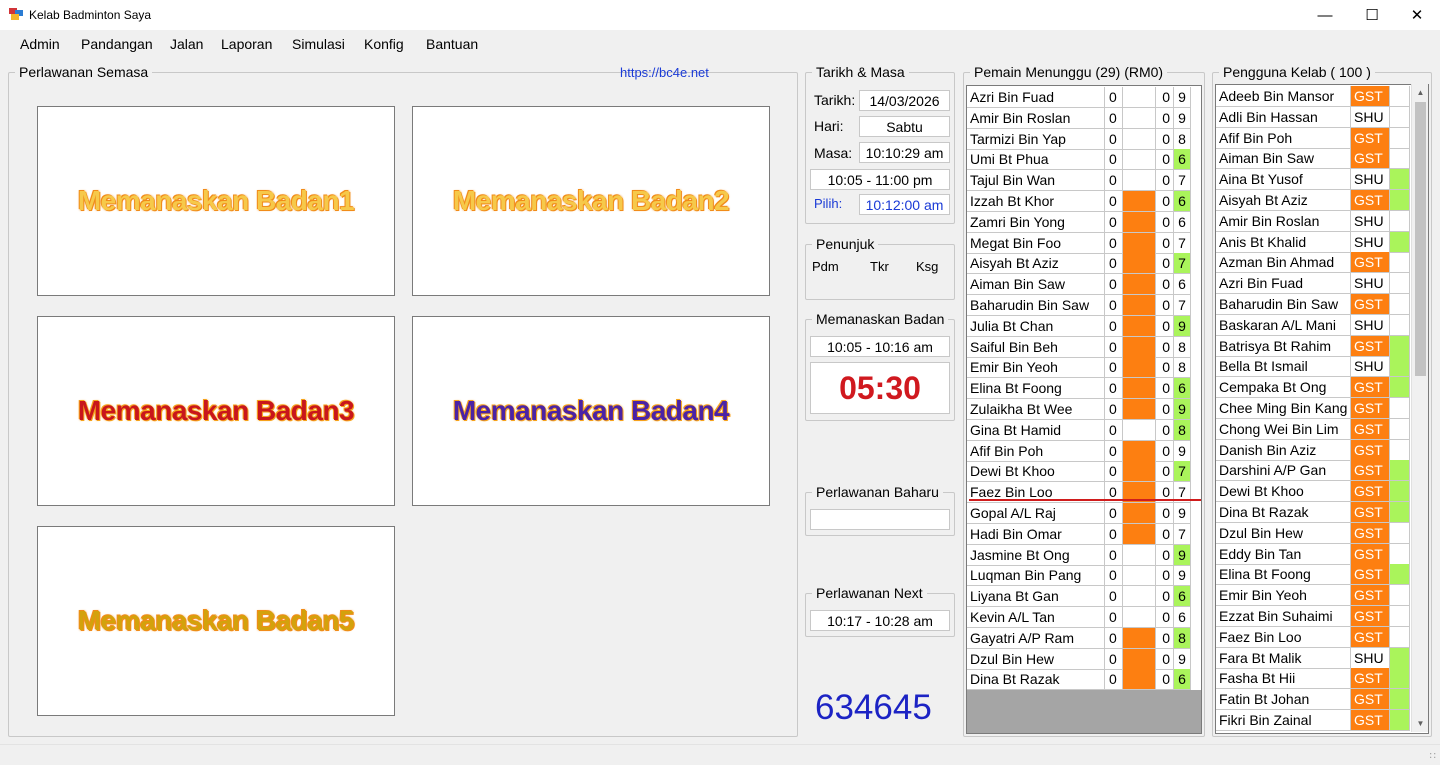 This screenshot has height=765, width=1440. Describe the element at coordinates (1079, 409) in the screenshot. I see `waiting-row: Zulaikha Bt Wee 0 0 9` at that location.